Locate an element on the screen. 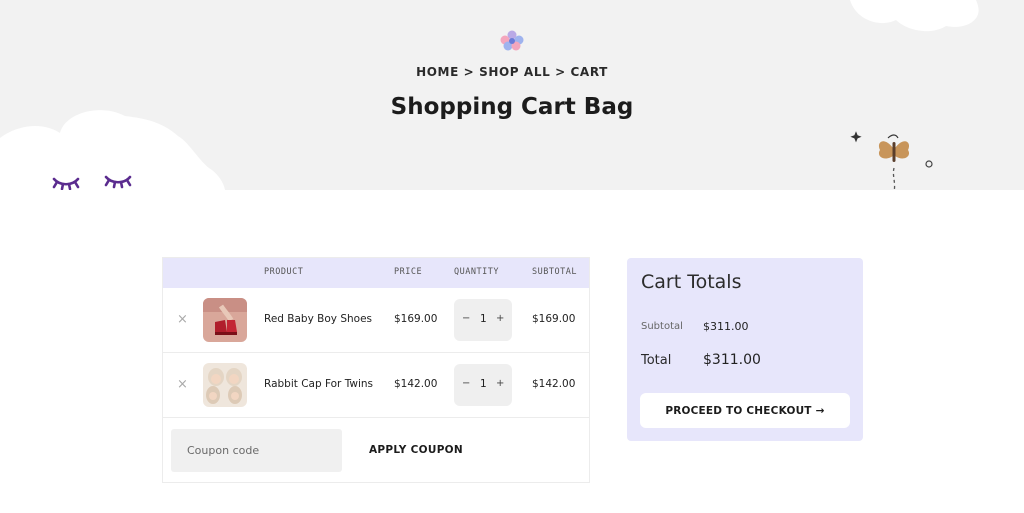  subtotal-value: $311.00 is located at coordinates (726, 326).